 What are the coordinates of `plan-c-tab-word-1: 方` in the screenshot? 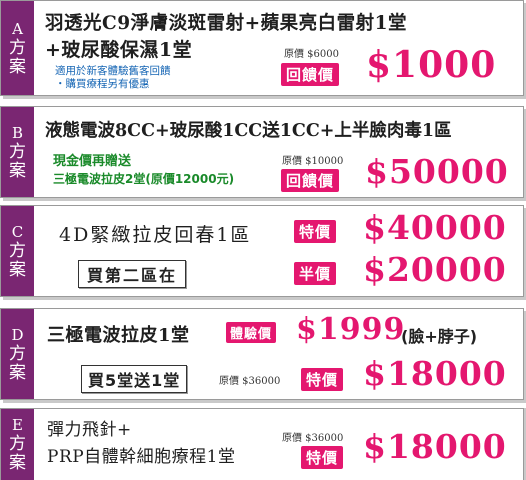 It's located at (17, 250).